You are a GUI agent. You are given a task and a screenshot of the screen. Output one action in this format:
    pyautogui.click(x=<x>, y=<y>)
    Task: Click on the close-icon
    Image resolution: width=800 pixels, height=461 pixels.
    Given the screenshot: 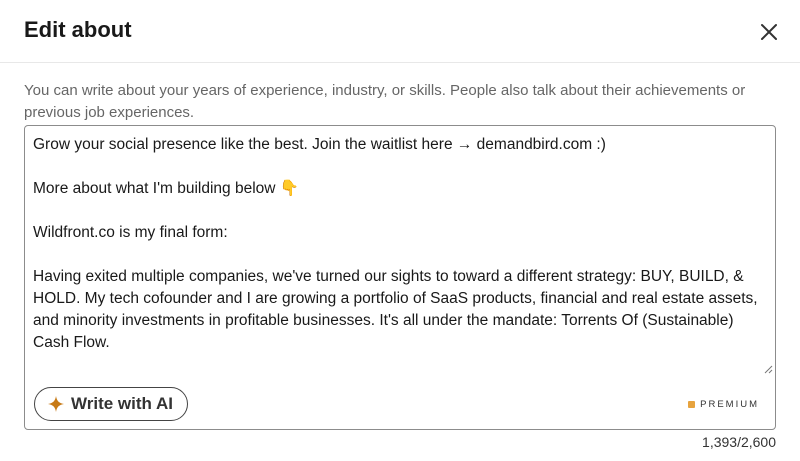 What is the action you would take?
    pyautogui.click(x=769, y=32)
    